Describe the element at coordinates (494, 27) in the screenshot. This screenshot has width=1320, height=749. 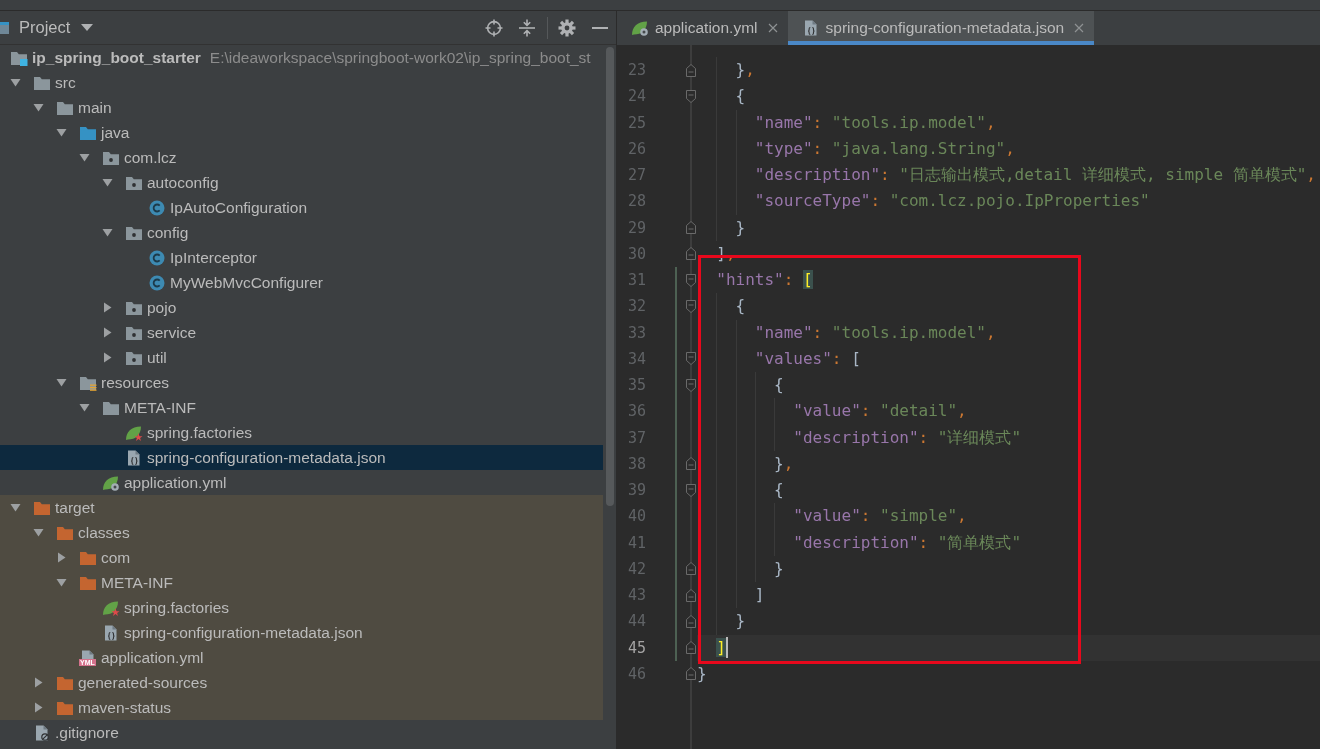
I see `crosshair-icon` at that location.